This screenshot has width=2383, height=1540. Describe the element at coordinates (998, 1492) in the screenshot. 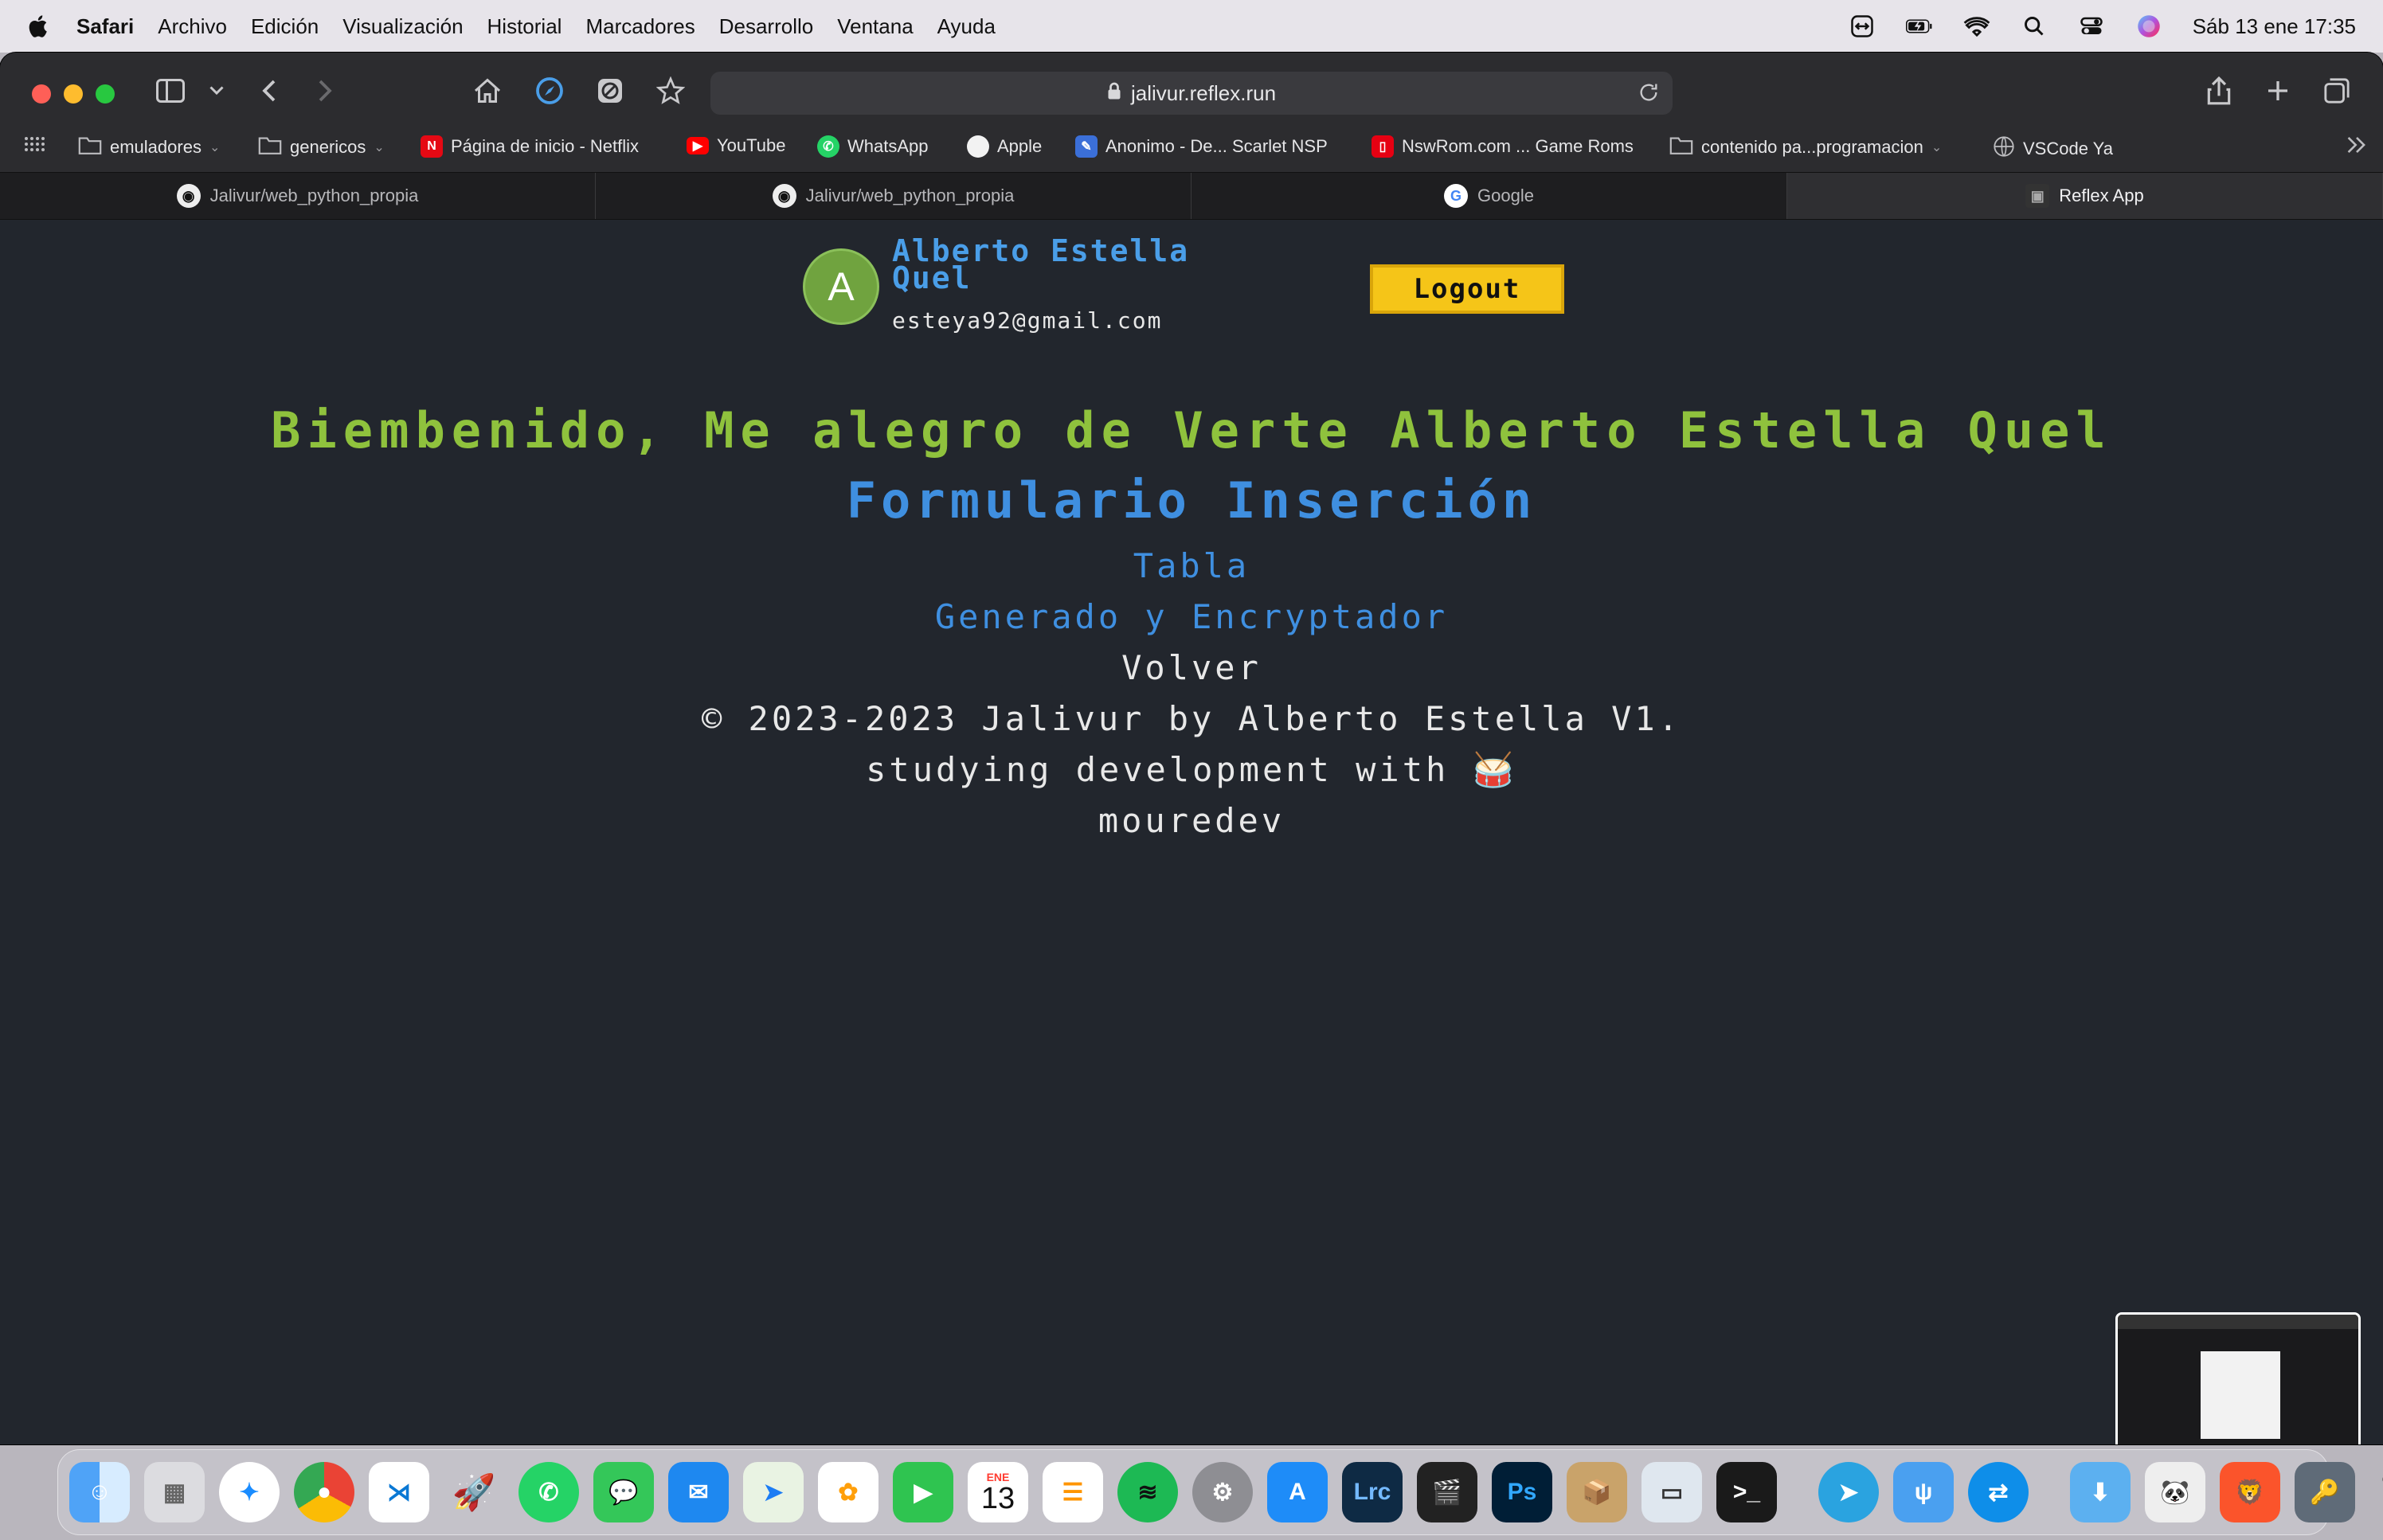

I see `calendar-icon: ENE 13` at that location.